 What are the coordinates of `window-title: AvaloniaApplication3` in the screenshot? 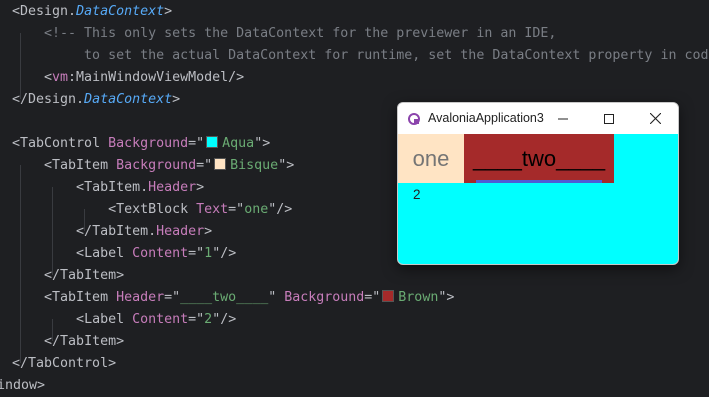 It's located at (486, 118).